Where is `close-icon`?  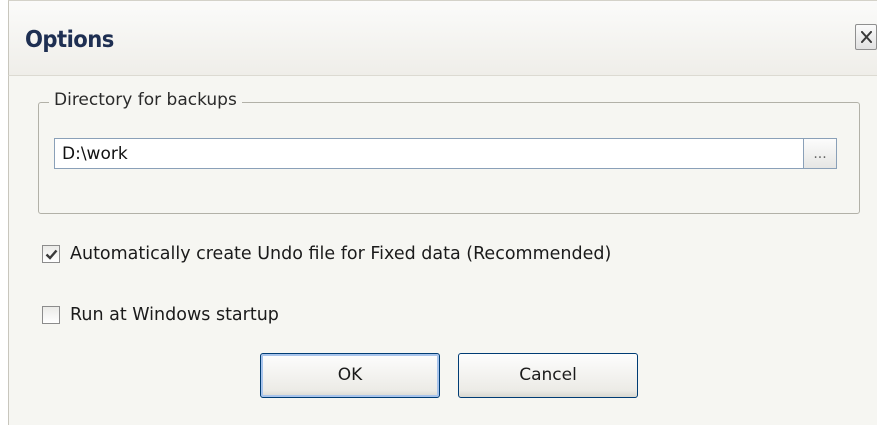
close-icon is located at coordinates (866, 37).